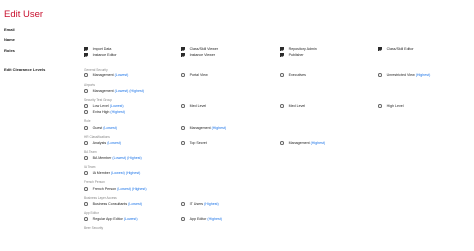 This screenshot has width=474, height=251. I want to click on role-class-skill-editor: Class/Skill Editor, so click(396, 49).